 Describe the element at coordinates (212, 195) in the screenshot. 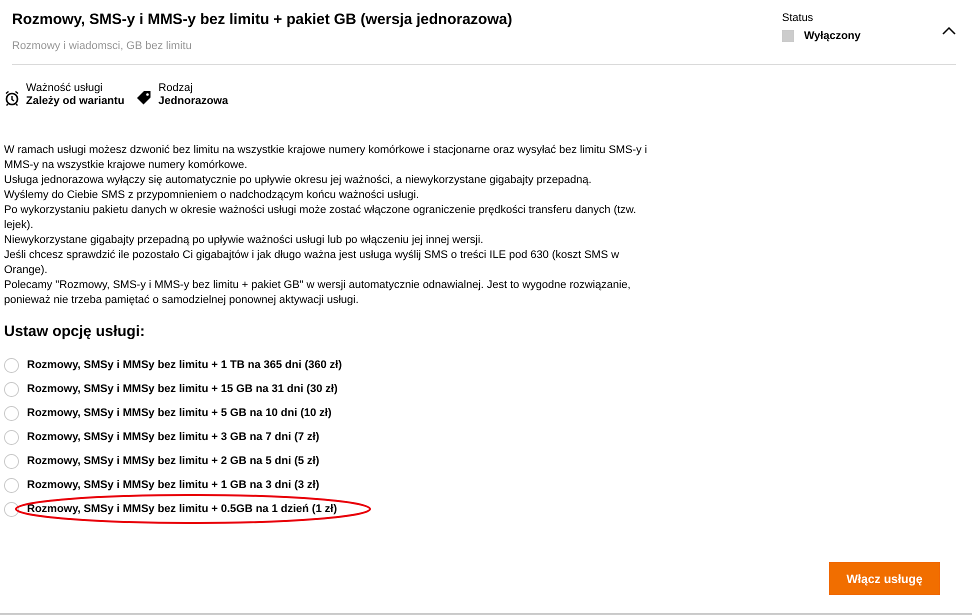

I see `description-paragraph: Wyślemy do Ciebie SMS z przypomnieniem o nadchodzącym końcu ważności usługi.` at that location.